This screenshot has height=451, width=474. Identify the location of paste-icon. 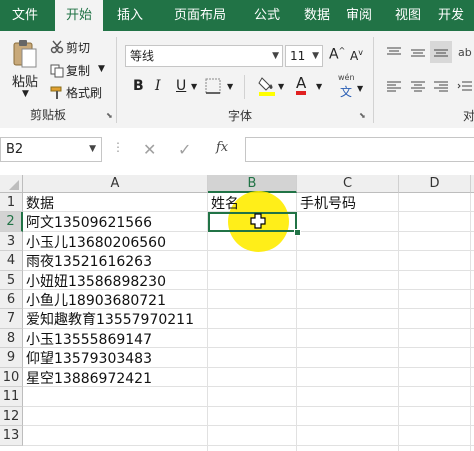
(25, 56).